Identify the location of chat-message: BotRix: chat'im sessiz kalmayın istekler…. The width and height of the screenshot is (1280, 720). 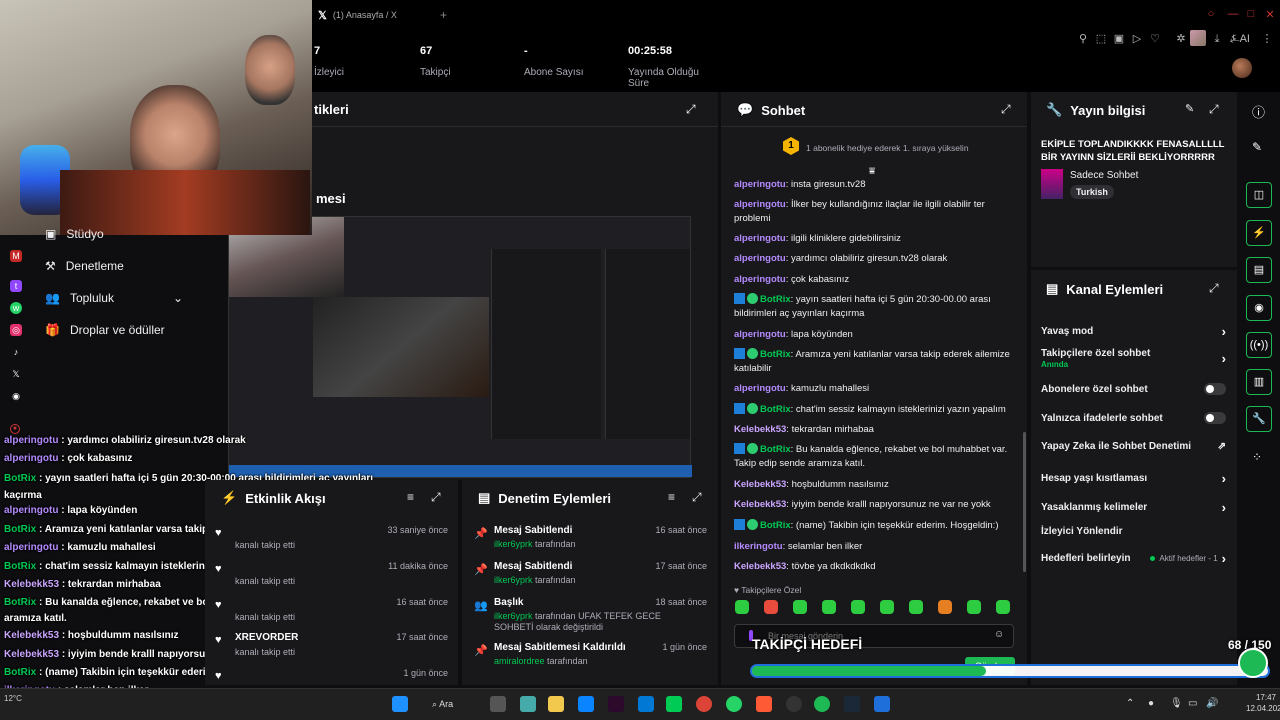
(876, 410).